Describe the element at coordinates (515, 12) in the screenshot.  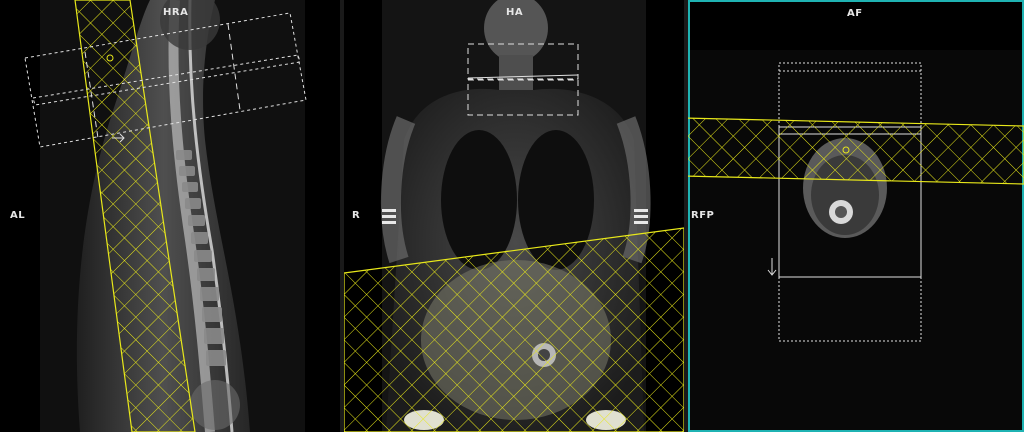
I see `orientation-top-label: HA` at that location.